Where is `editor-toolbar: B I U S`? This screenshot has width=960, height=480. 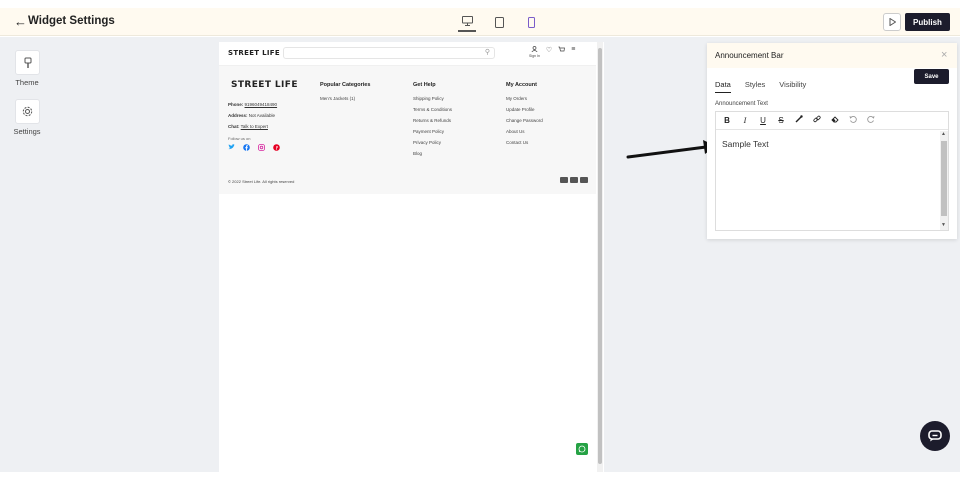
editor-toolbar: B I U S is located at coordinates (832, 121).